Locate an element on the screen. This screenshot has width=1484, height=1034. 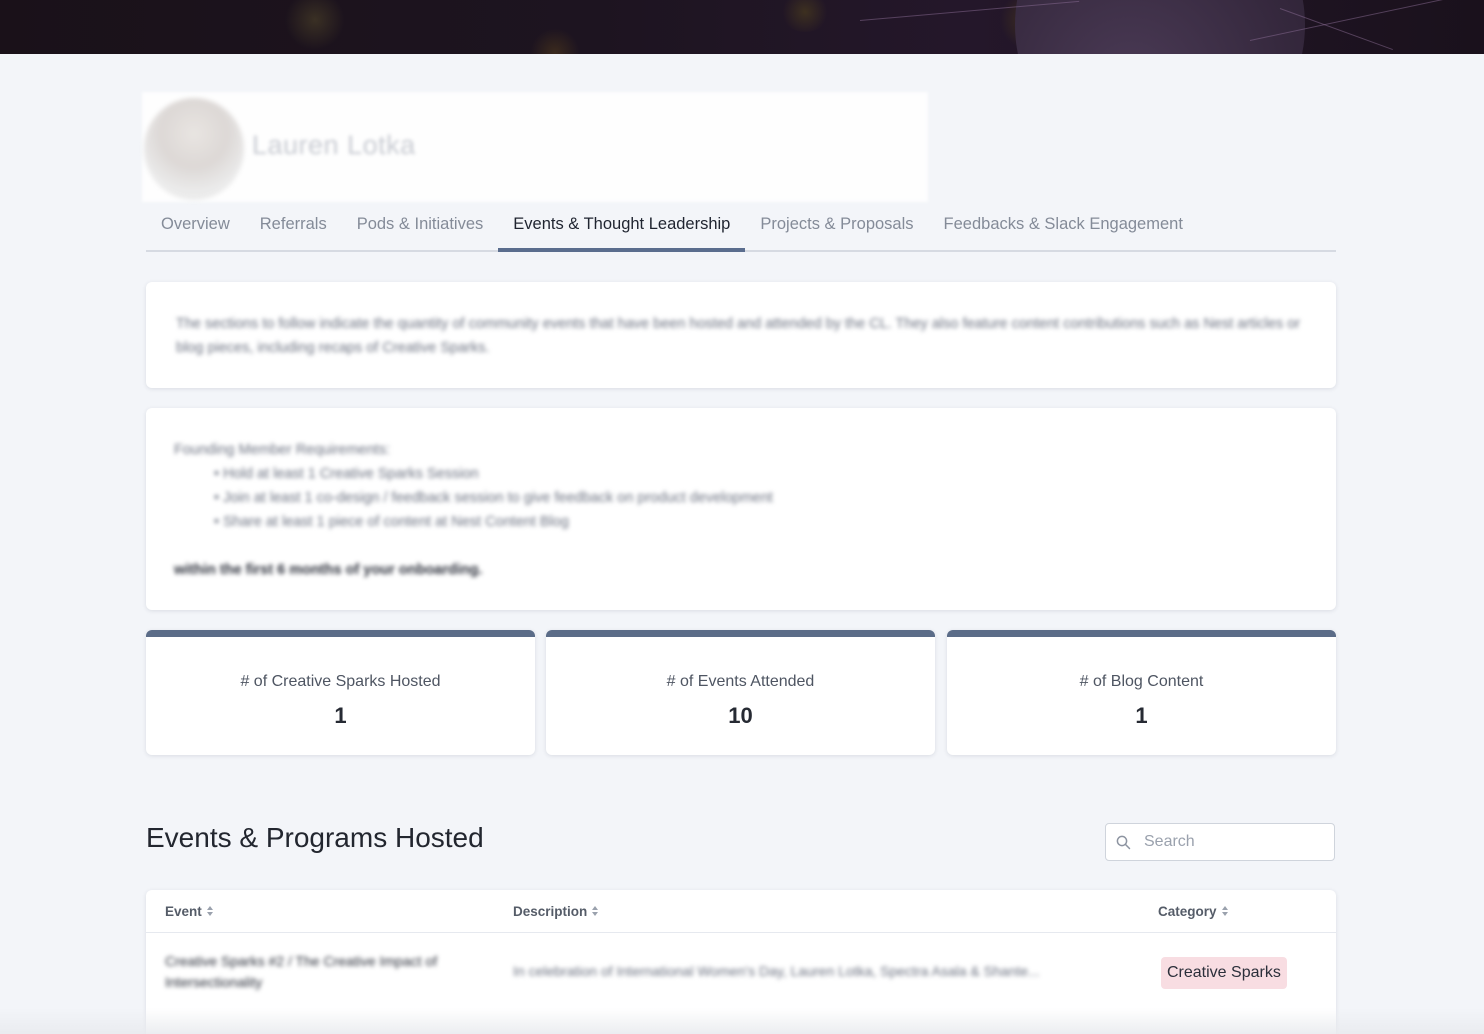
stat-label: # of Events Attended is located at coordinates (740, 681).